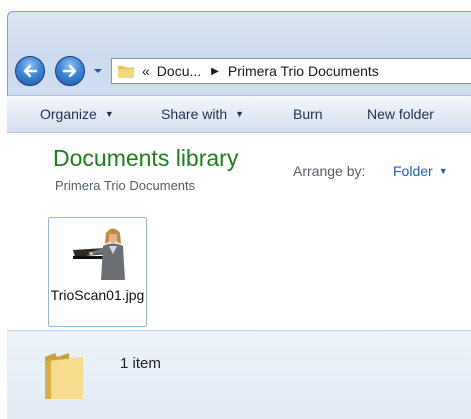 This screenshot has height=419, width=471. Describe the element at coordinates (329, 171) in the screenshot. I see `arrange-by-label: Arrange by:` at that location.